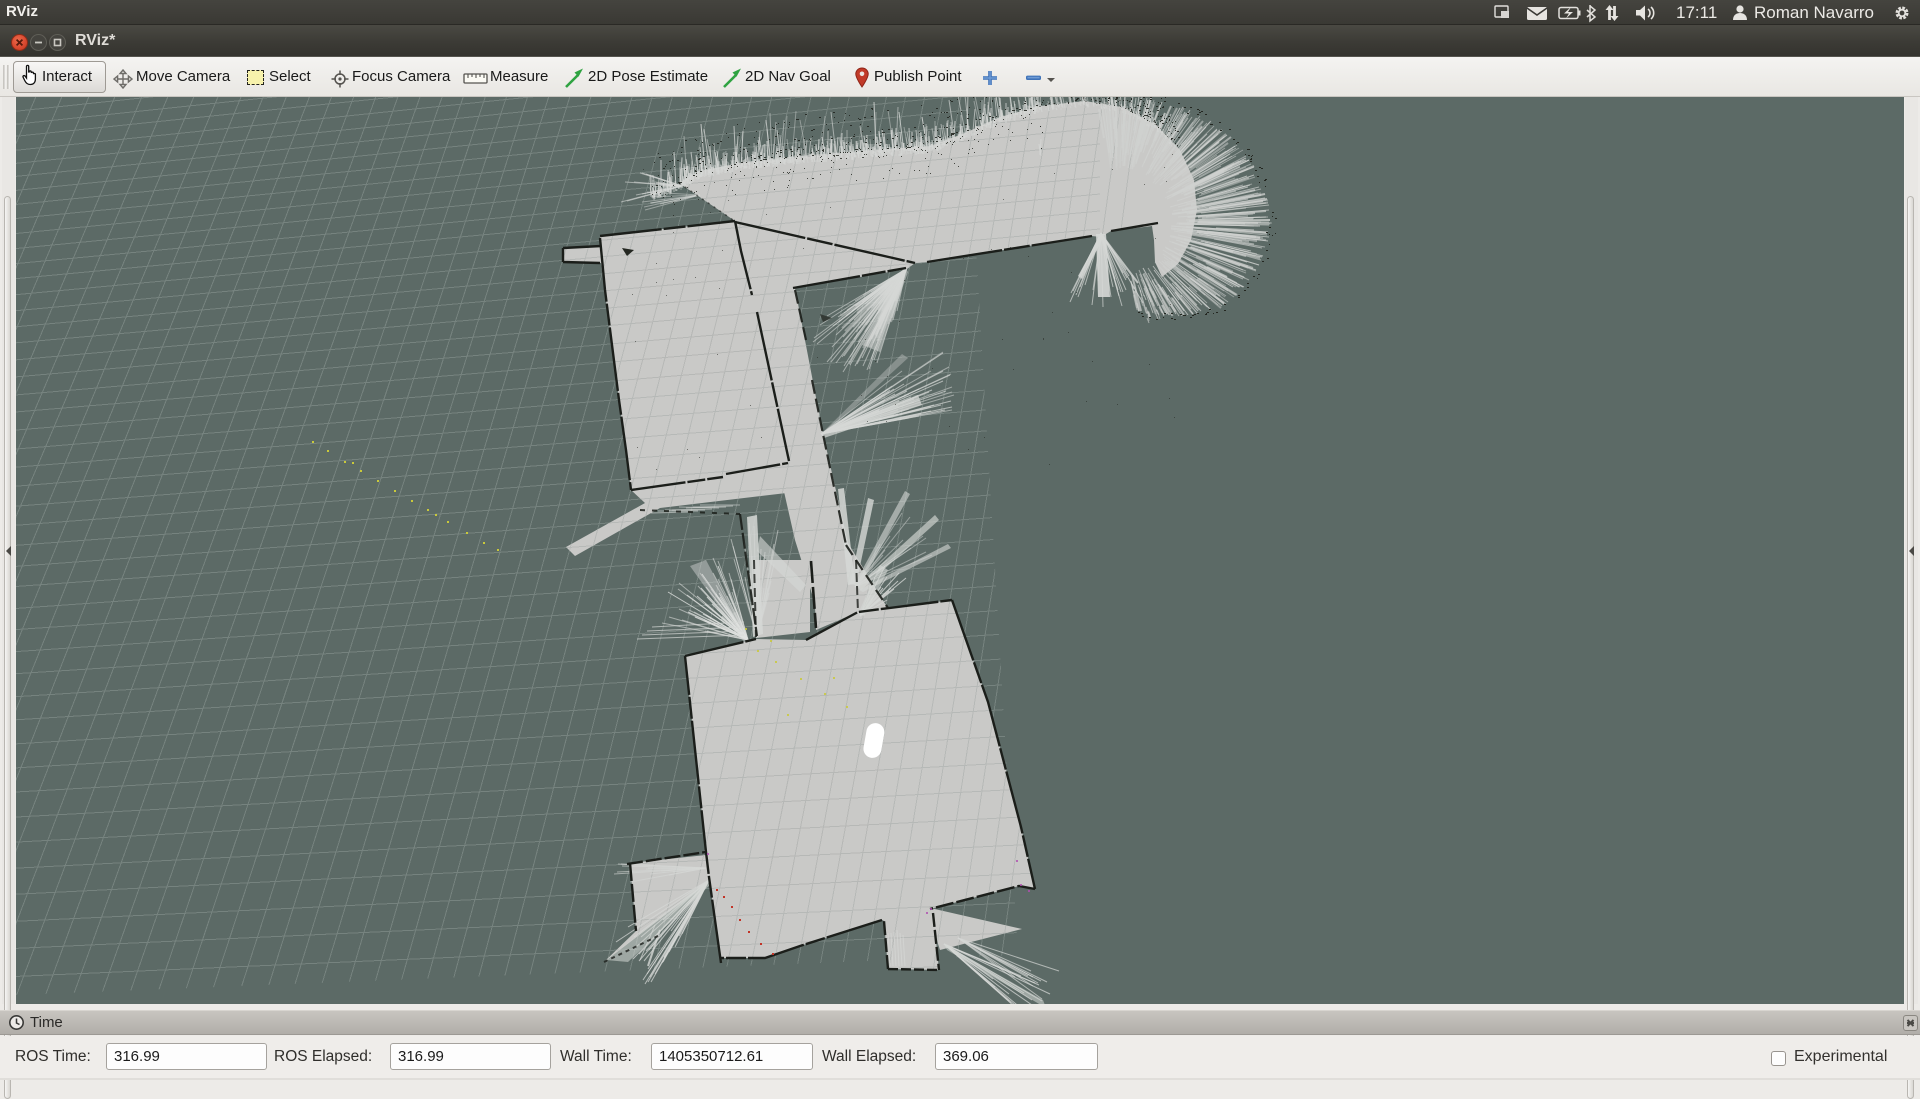 The height and width of the screenshot is (1099, 1920). Describe the element at coordinates (1814, 12) in the screenshot. I see `svg-text: Roman Navarro` at that location.